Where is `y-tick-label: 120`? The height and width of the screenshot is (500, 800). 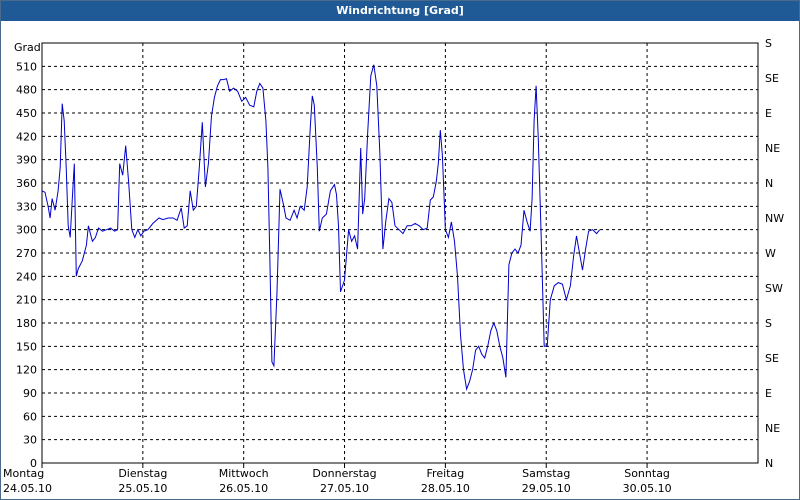
y-tick-label: 120 is located at coordinates (26, 370).